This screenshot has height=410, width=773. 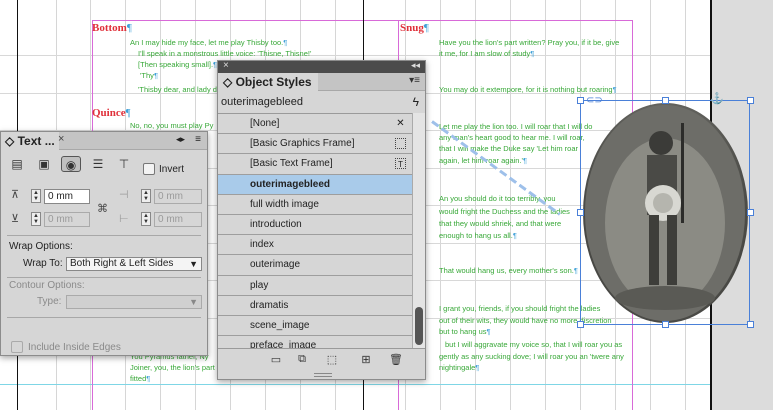 I want to click on margin-guide, so click(x=362, y=20).